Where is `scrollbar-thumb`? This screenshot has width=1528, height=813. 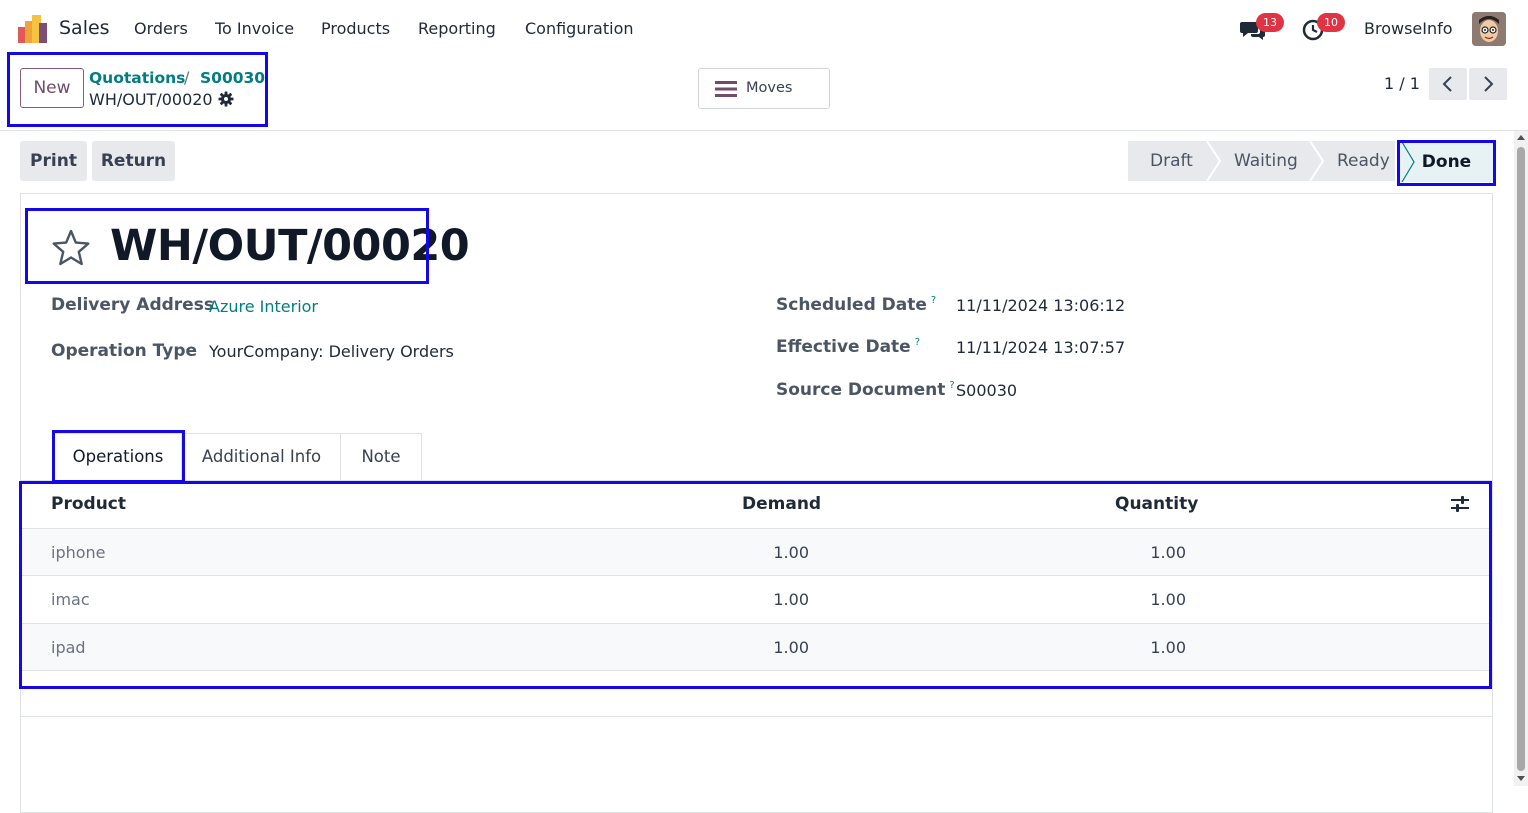 scrollbar-thumb is located at coordinates (1521, 459).